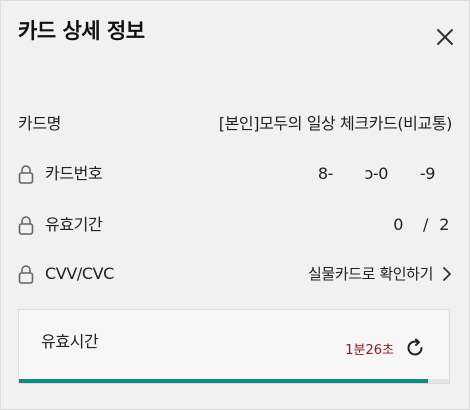  Describe the element at coordinates (79, 273) in the screenshot. I see `cvv-label: CVV/CVC` at that location.